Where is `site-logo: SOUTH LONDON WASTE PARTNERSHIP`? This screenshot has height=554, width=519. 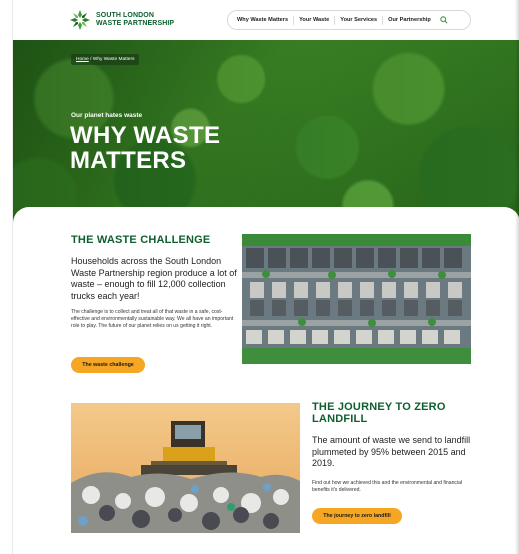
site-logo: SOUTH LONDON WASTE PARTNERSHIP is located at coordinates (121, 20).